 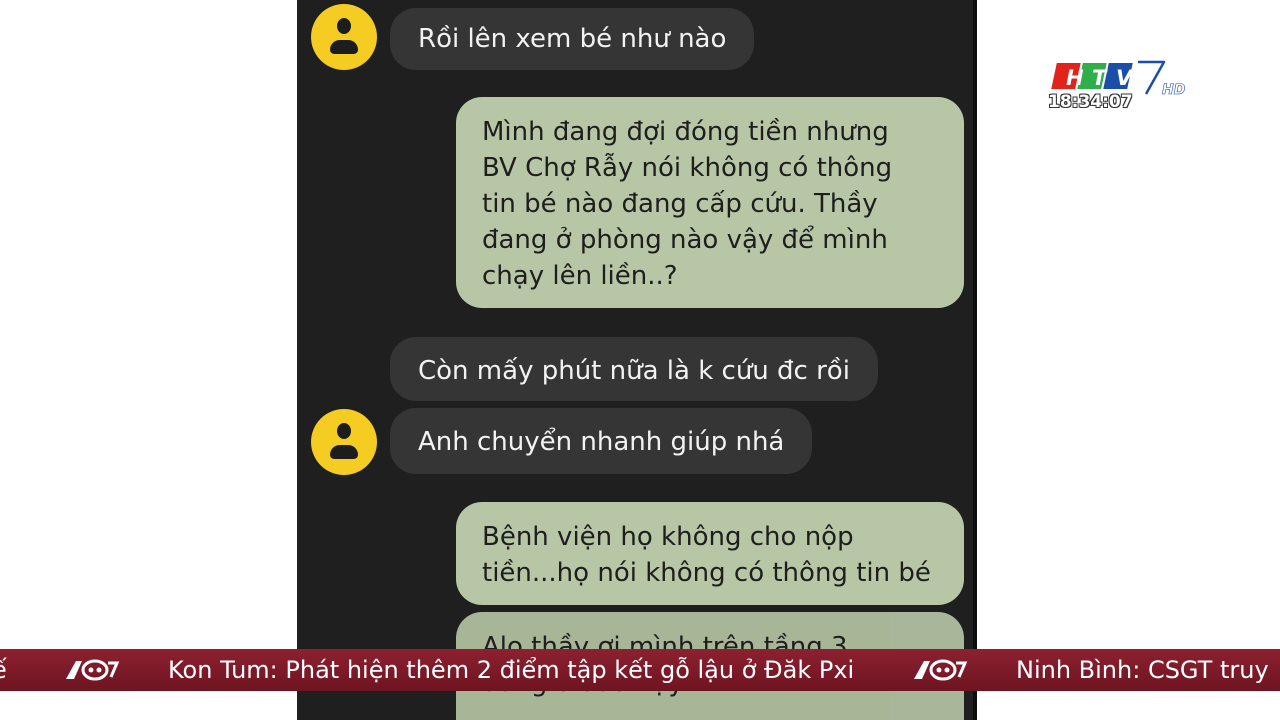 I want to click on message-incoming: Còn mấy phút nữa là k cứu đc rồi, so click(x=634, y=369).